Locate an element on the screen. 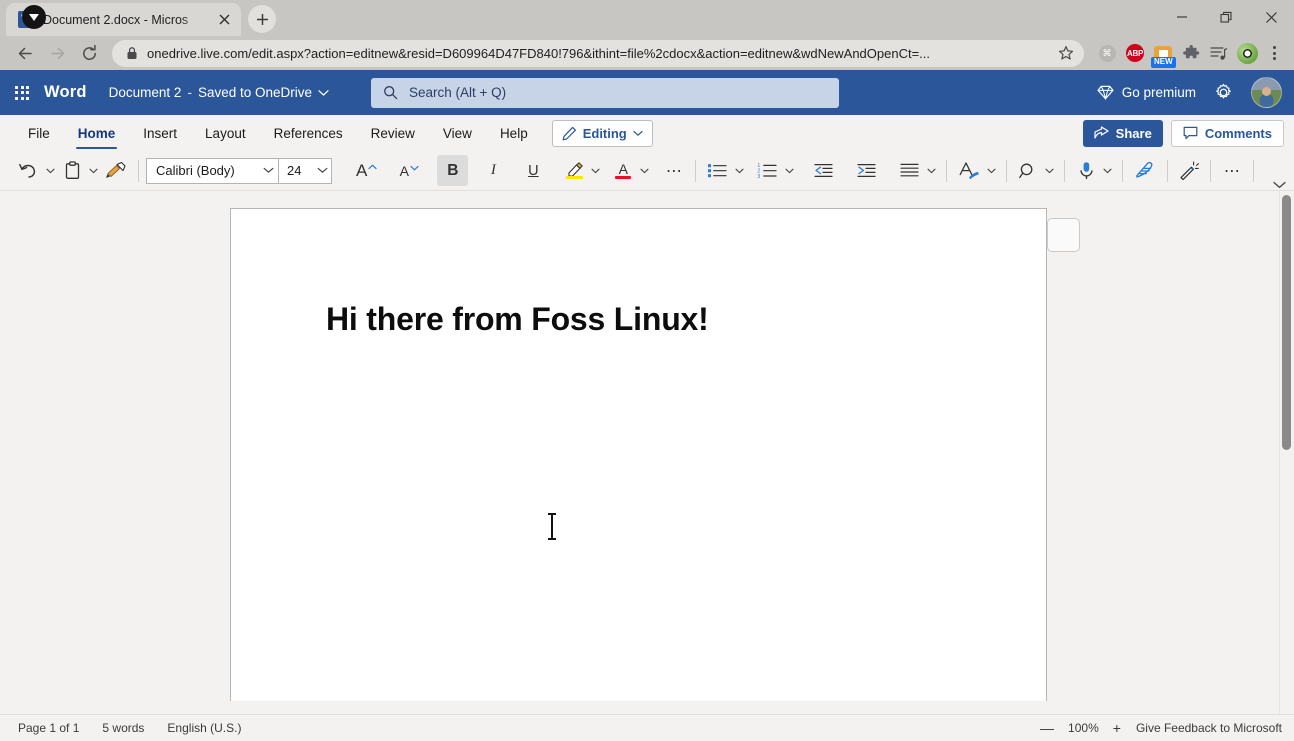  highlight-chevron-down-icon is located at coordinates (595, 171).